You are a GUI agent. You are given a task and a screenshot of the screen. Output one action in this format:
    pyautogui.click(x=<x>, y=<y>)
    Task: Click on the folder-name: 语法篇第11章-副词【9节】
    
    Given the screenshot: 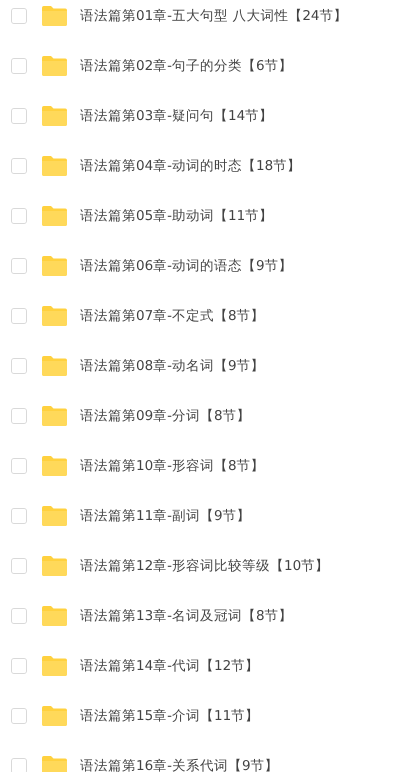 What is the action you would take?
    pyautogui.click(x=165, y=516)
    